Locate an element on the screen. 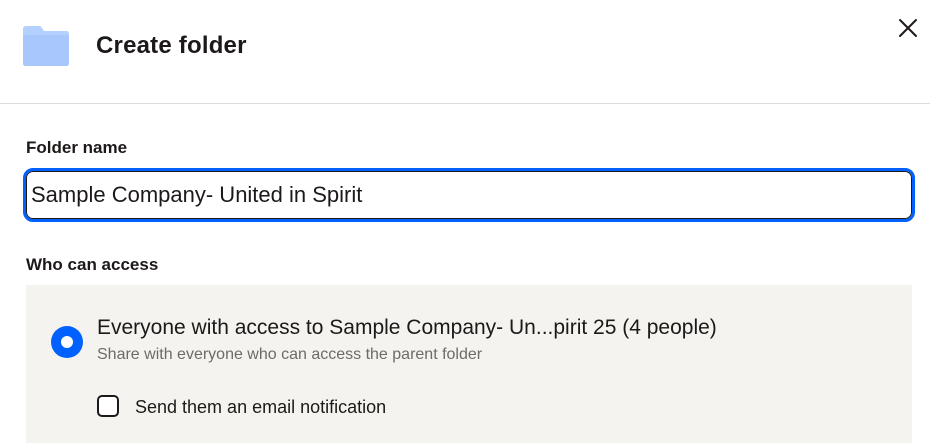  folder-name-label: Folder name is located at coordinates (77, 147).